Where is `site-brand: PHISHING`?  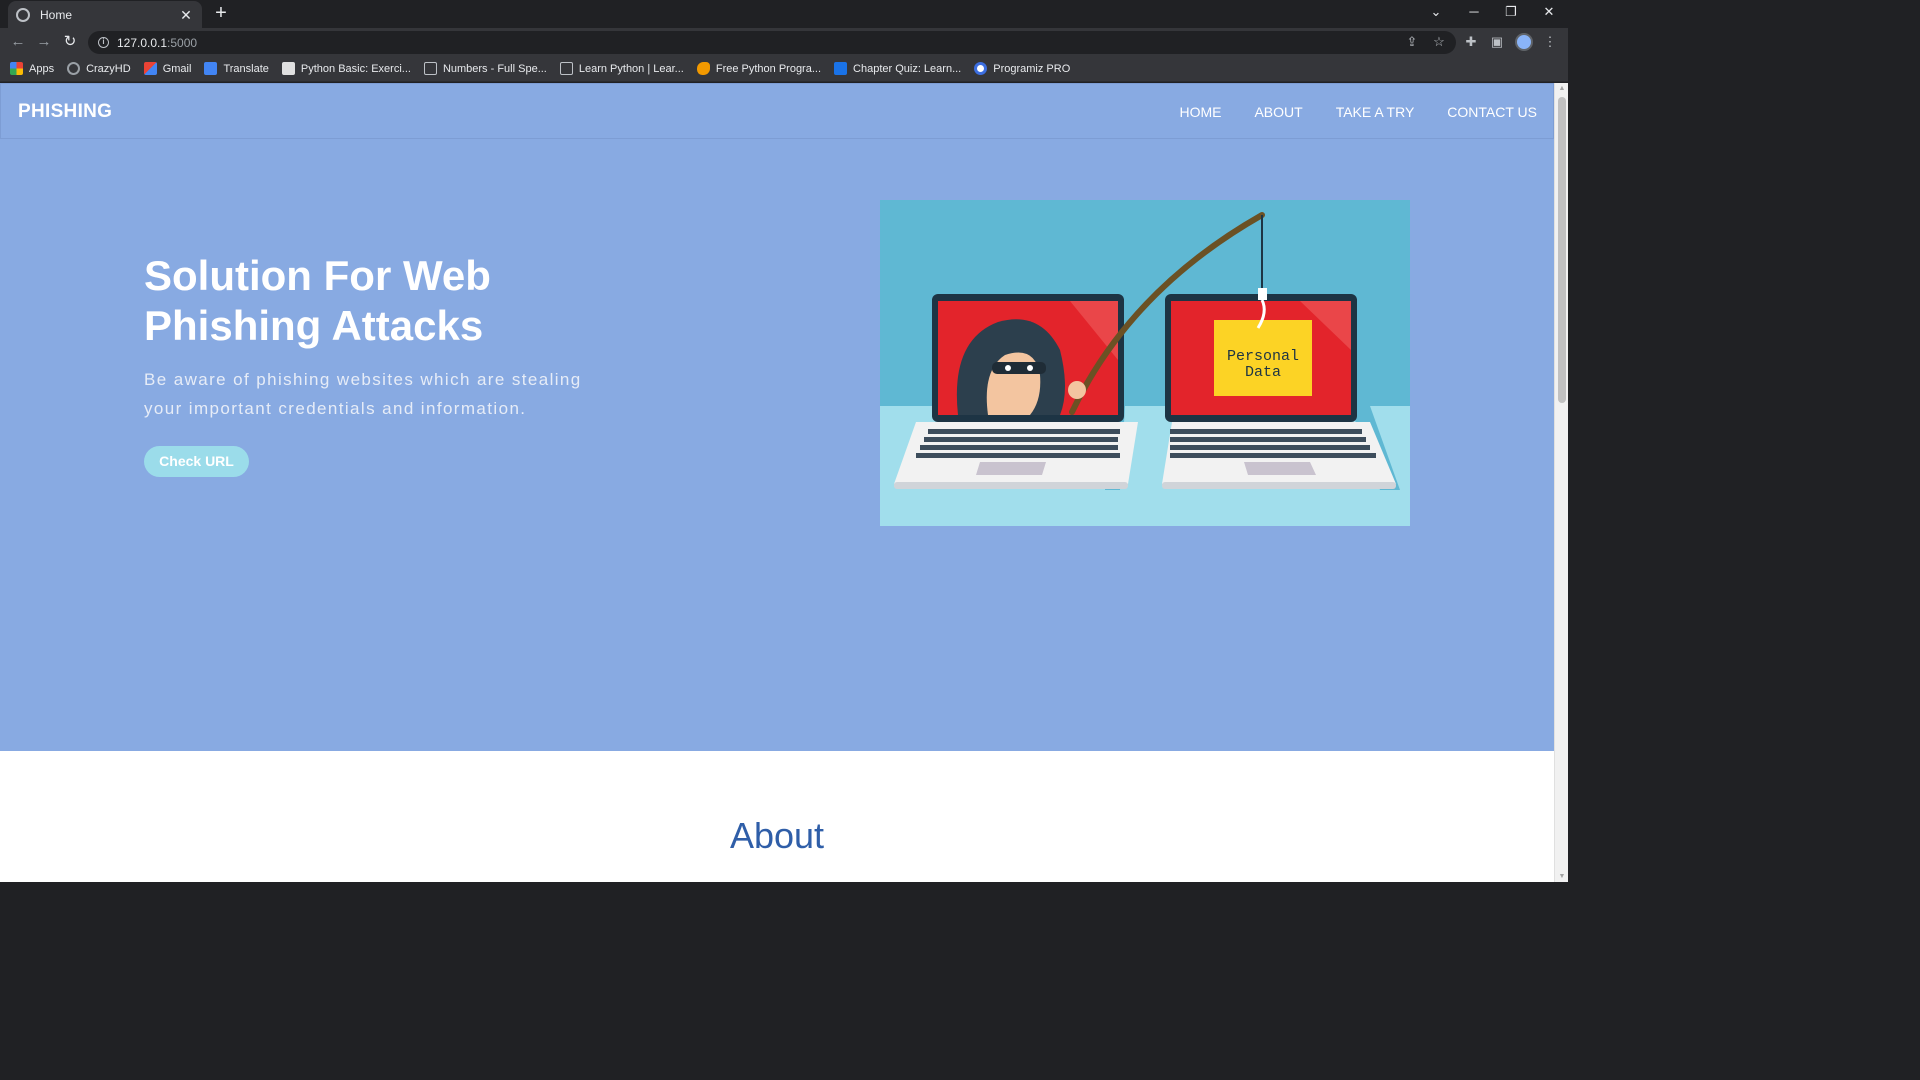 site-brand: PHISHING is located at coordinates (65, 112).